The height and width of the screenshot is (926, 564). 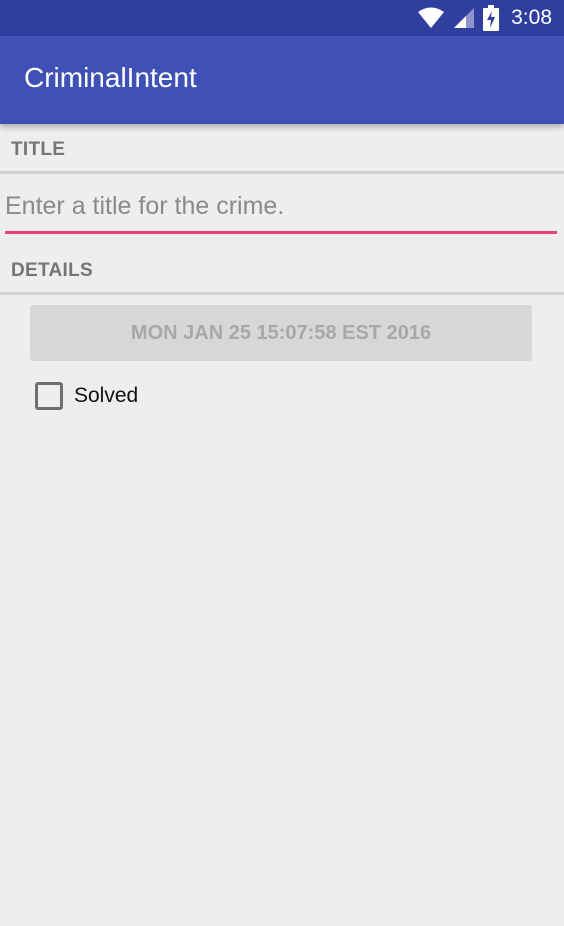 I want to click on battery-charging-icon, so click(x=491, y=18).